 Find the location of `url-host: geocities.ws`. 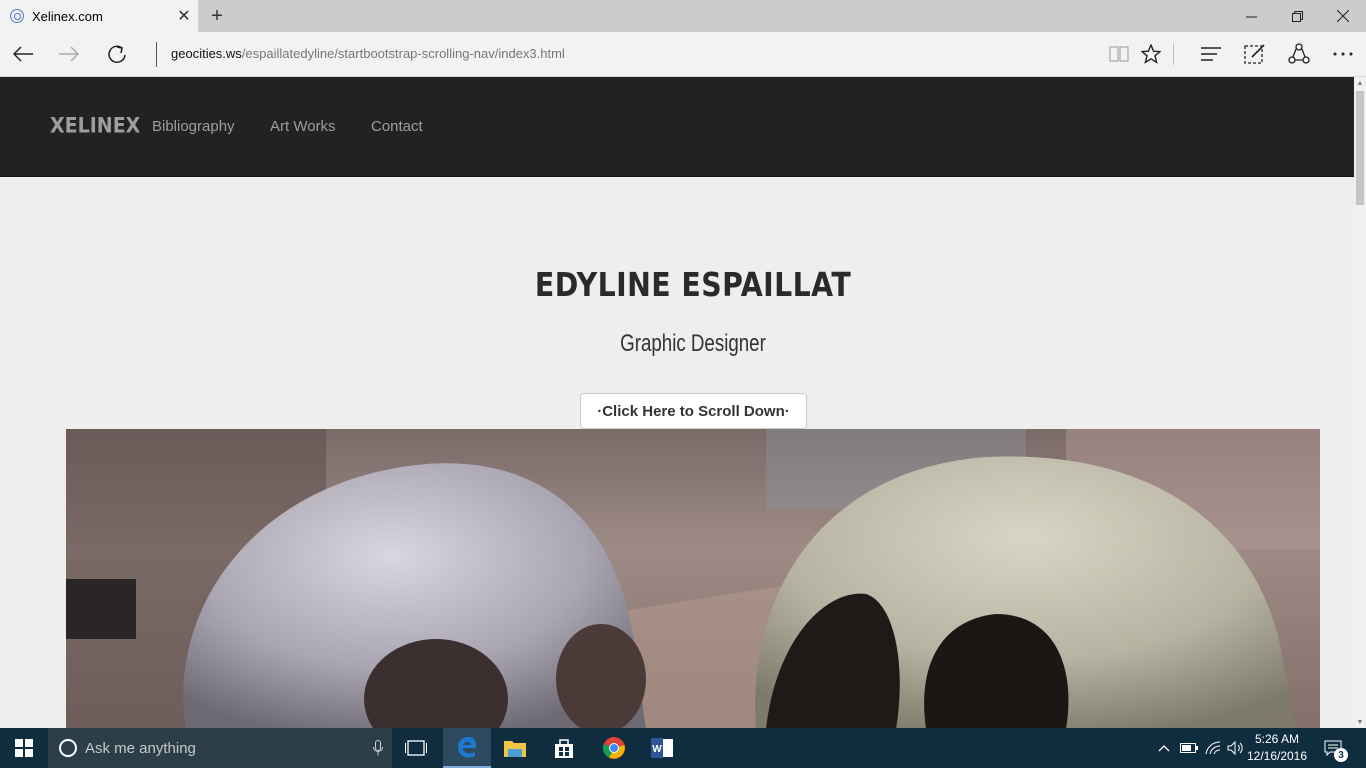

url-host: geocities.ws is located at coordinates (206, 53).